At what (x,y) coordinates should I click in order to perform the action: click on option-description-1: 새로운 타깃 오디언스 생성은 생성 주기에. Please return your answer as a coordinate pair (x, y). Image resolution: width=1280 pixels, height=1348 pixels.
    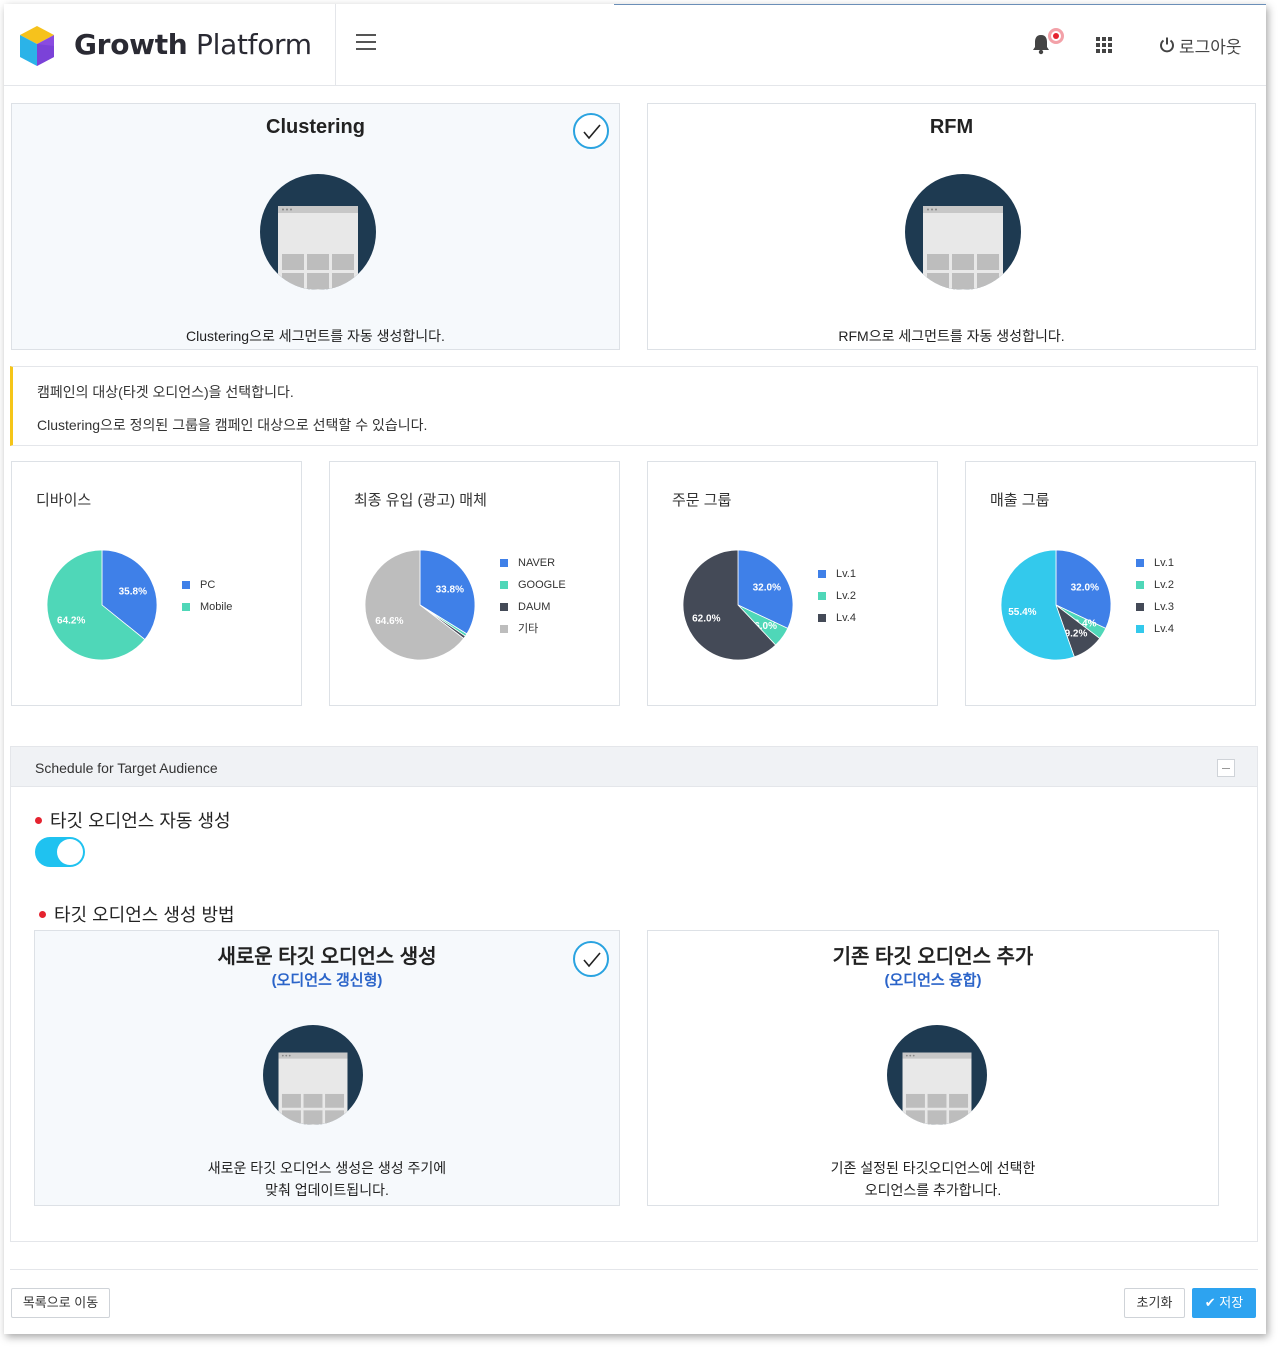
    Looking at the image, I should click on (327, 1168).